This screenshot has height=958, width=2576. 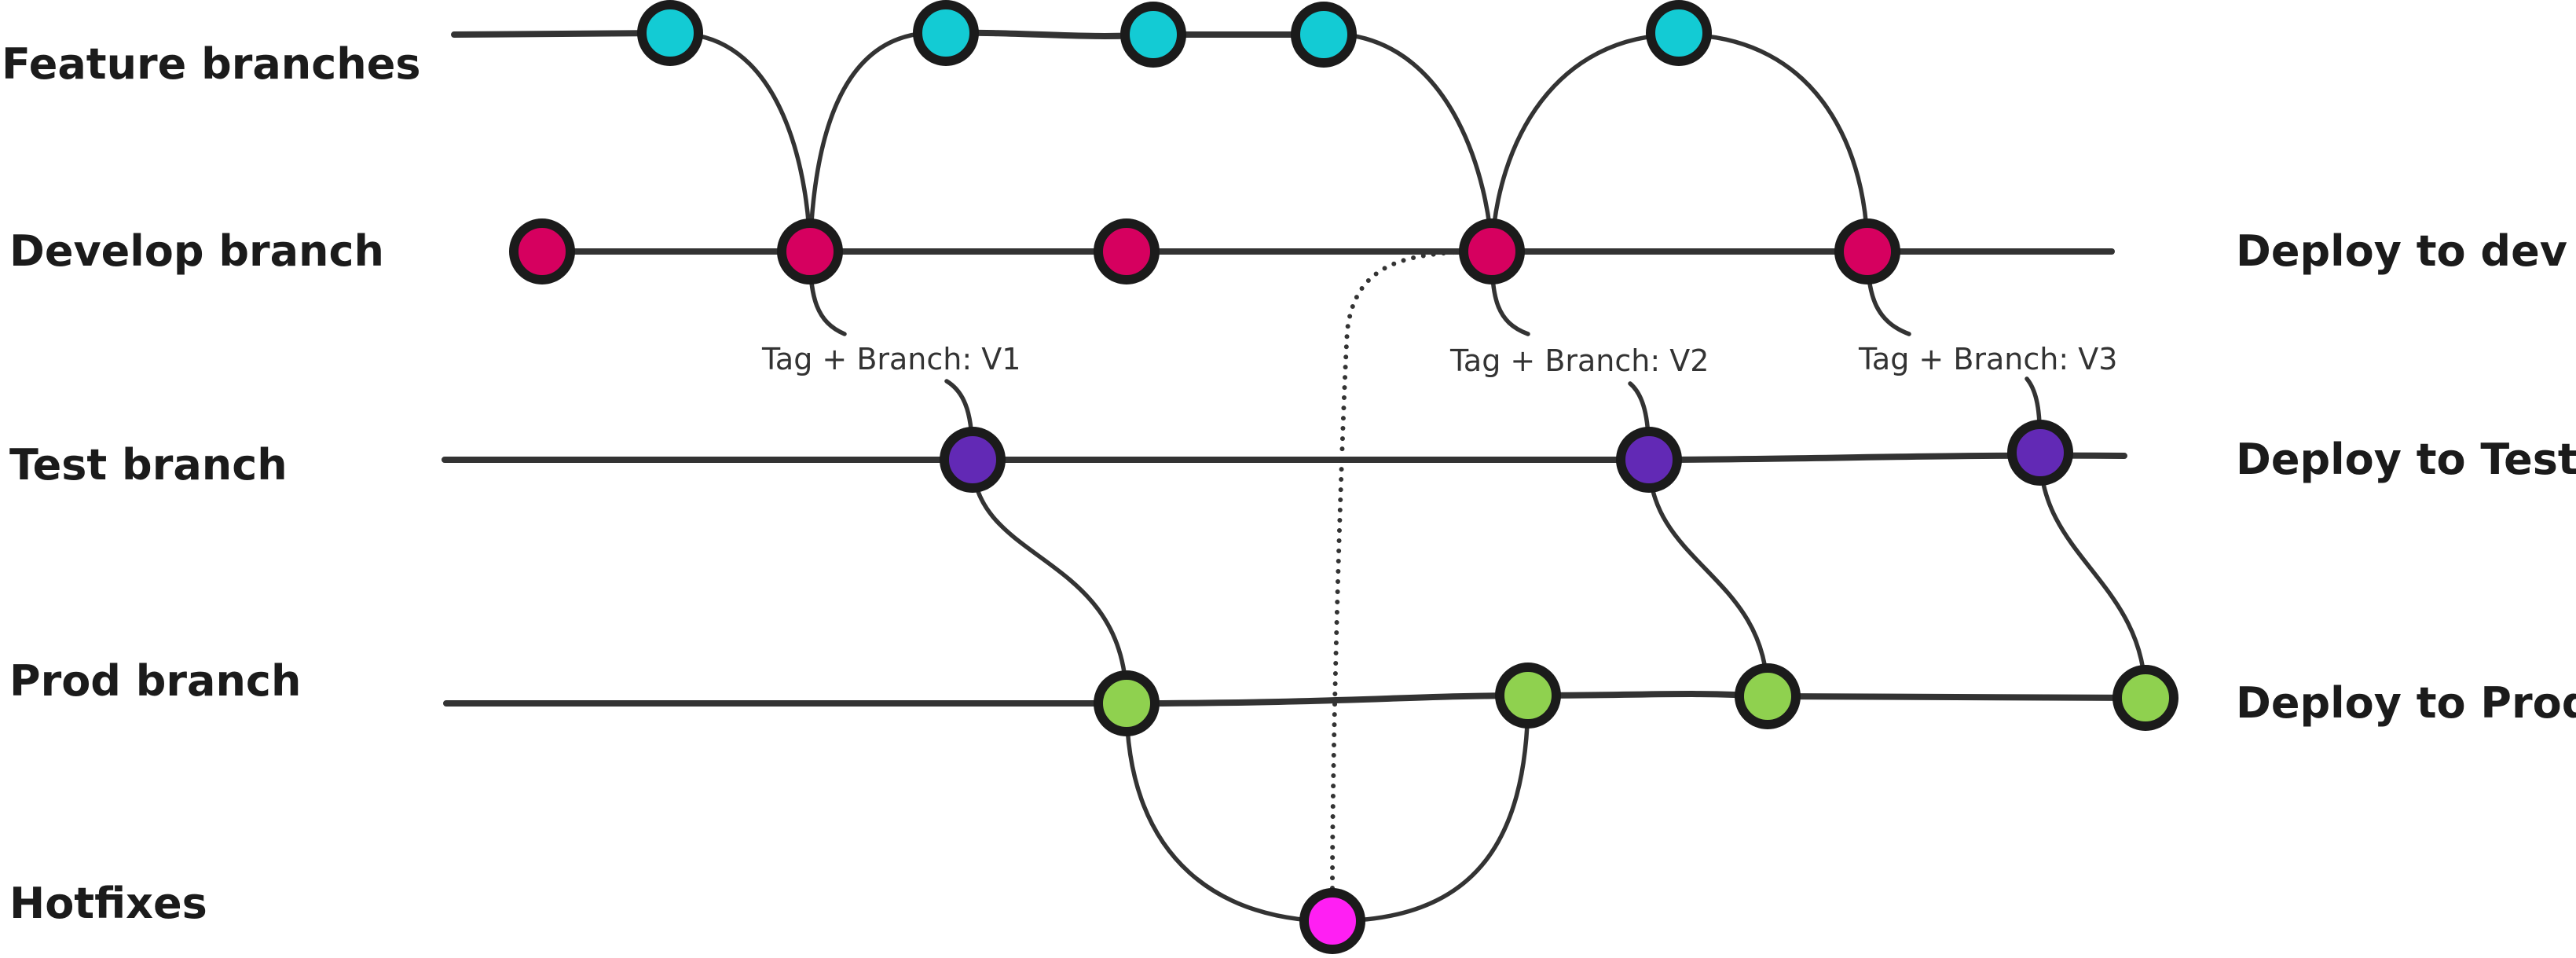 I want to click on hotfix-to-prod, so click(x=1430, y=808).